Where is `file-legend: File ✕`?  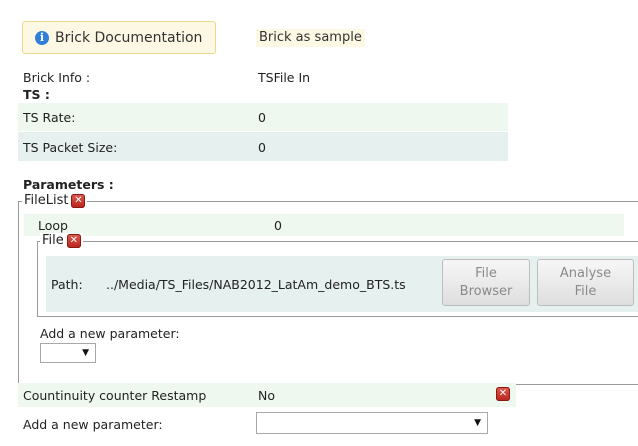
file-legend: File ✕ is located at coordinates (61, 240).